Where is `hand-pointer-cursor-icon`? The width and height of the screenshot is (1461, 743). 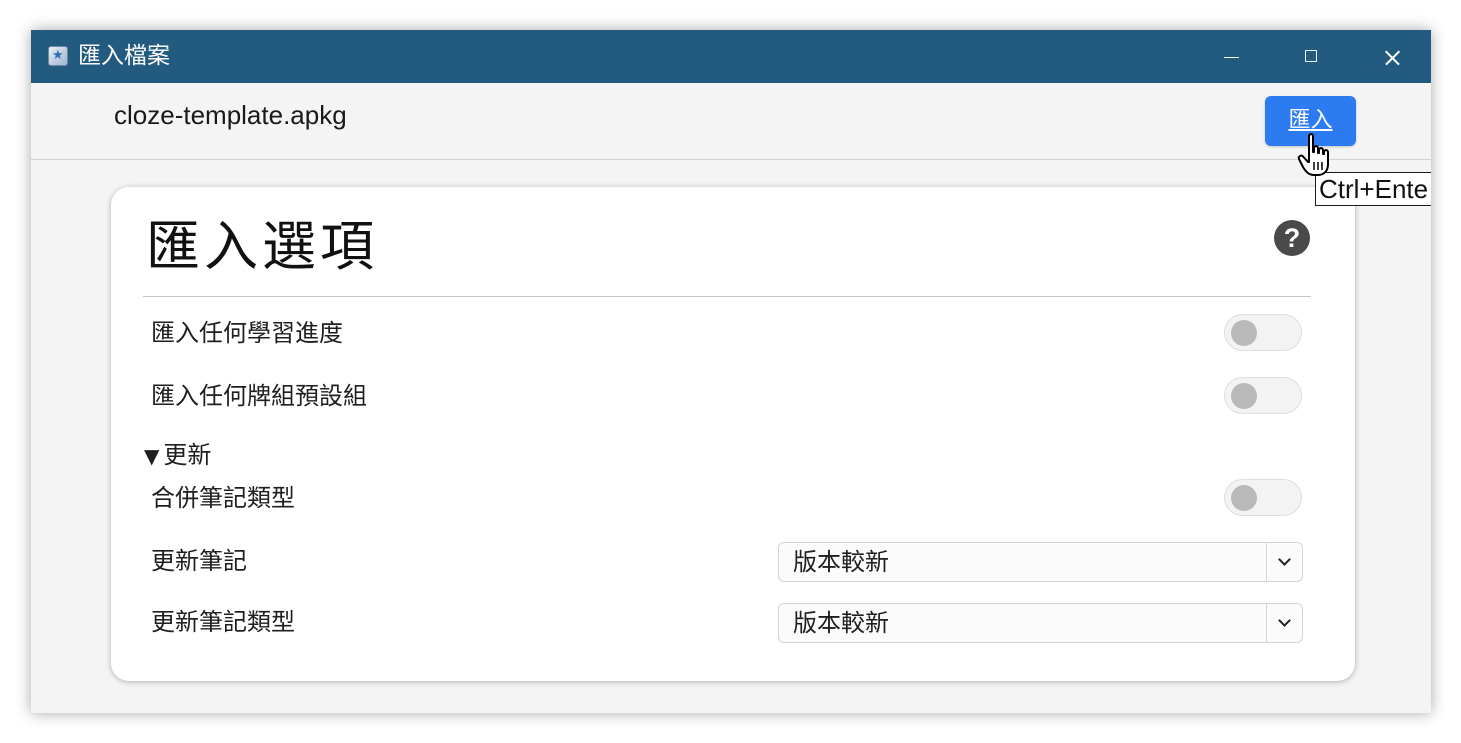
hand-pointer-cursor-icon is located at coordinates (1313, 154).